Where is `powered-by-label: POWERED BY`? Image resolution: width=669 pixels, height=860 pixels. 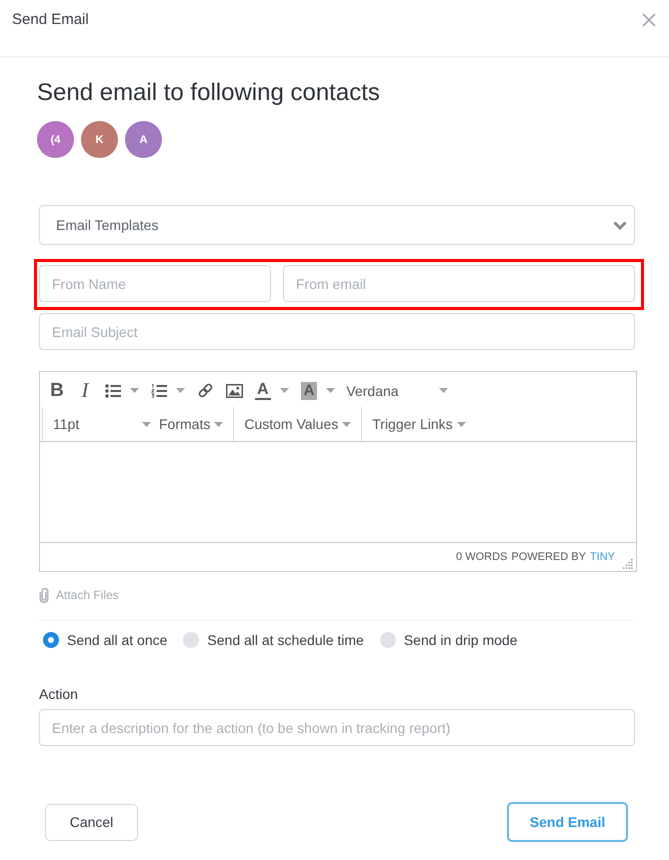 powered-by-label: POWERED BY is located at coordinates (548, 557).